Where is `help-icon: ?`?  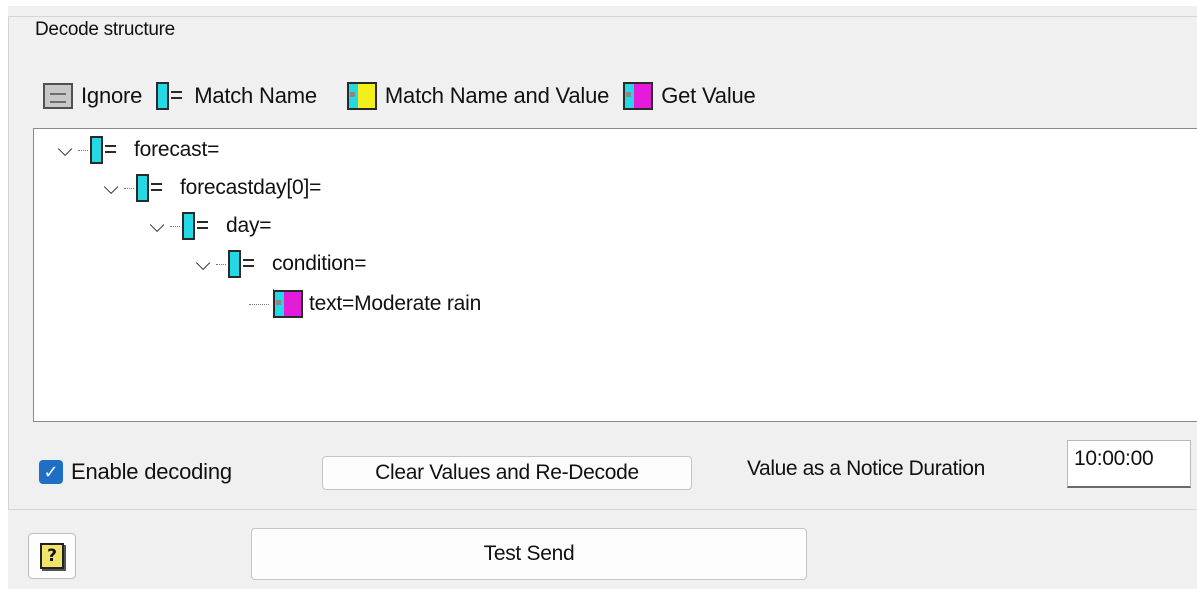 help-icon: ? is located at coordinates (52, 556).